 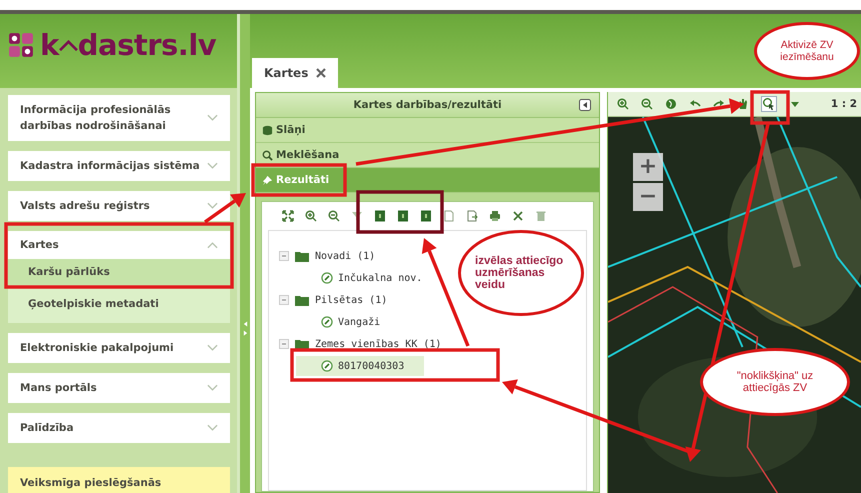 I want to click on select-icon, so click(x=769, y=104).